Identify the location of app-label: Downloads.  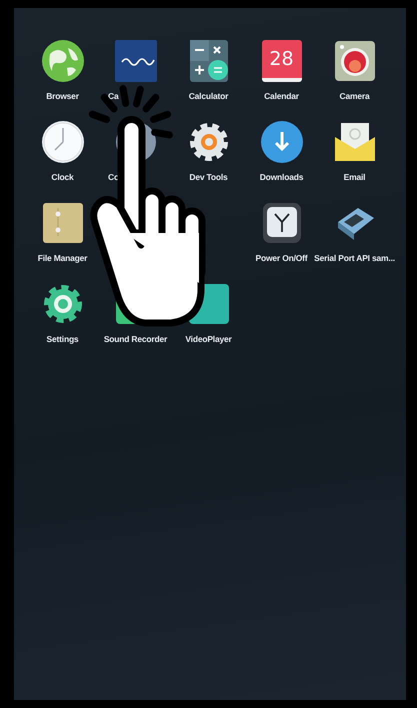
(282, 177).